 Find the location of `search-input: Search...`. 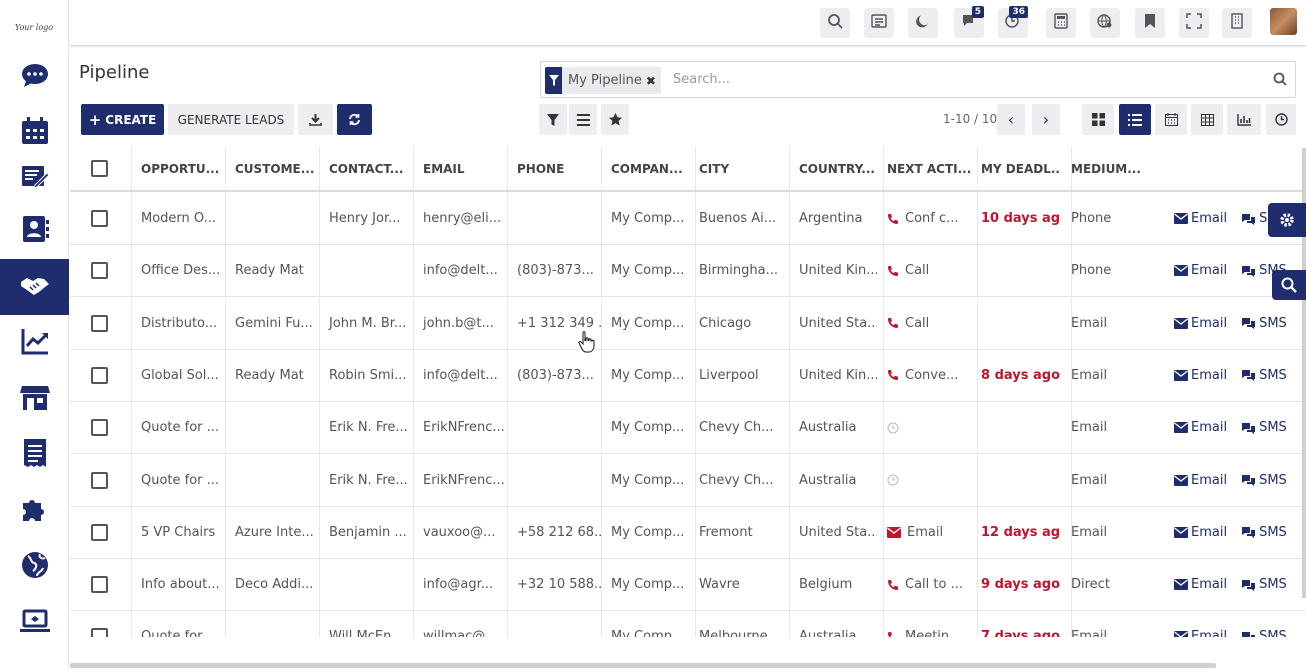

search-input: Search... is located at coordinates (701, 79).